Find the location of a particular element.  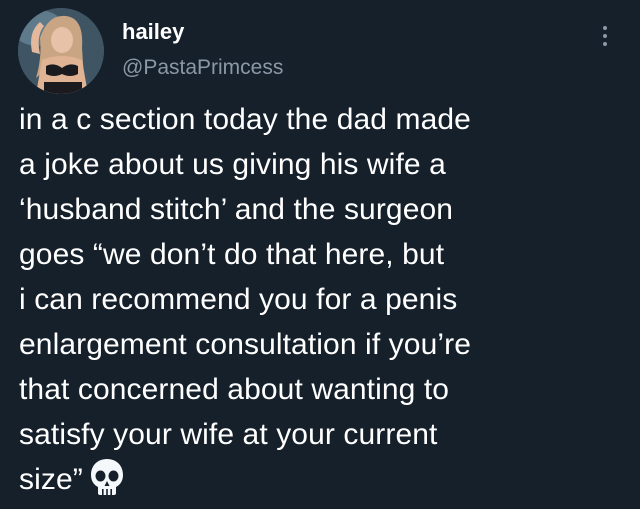

avatar is located at coordinates (61, 51).